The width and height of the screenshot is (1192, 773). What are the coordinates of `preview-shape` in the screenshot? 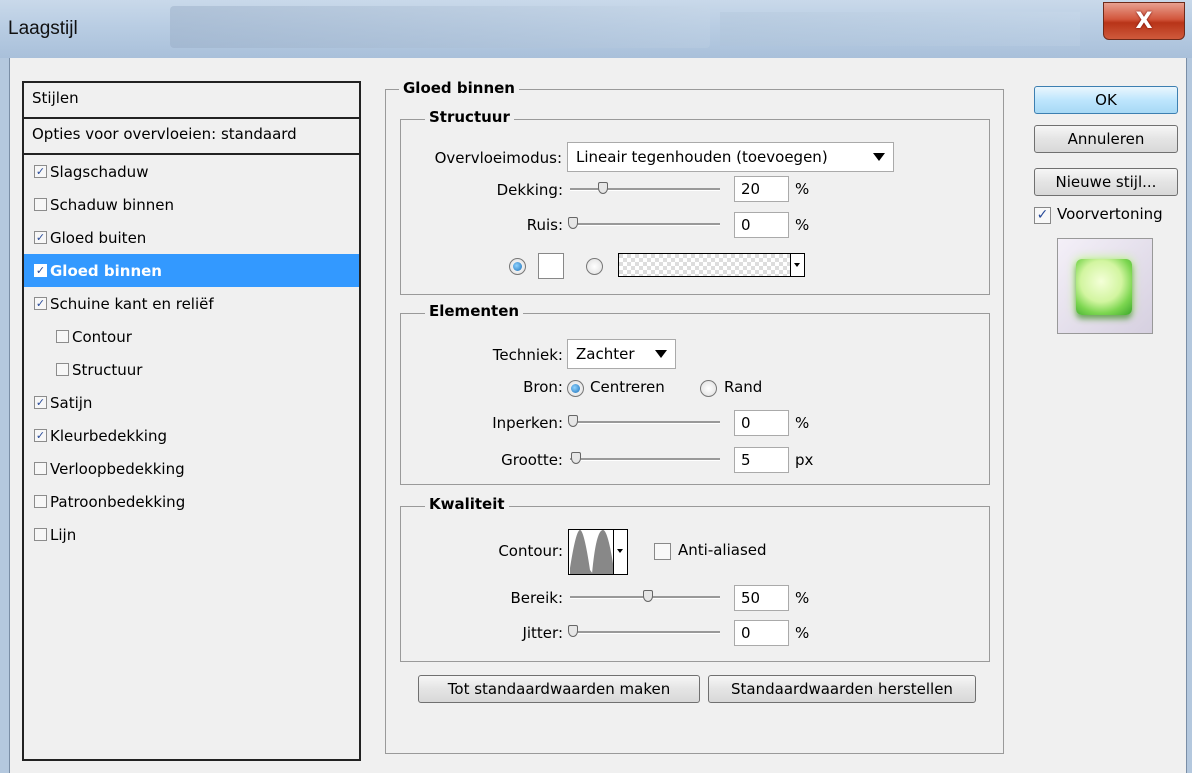 It's located at (1104, 287).